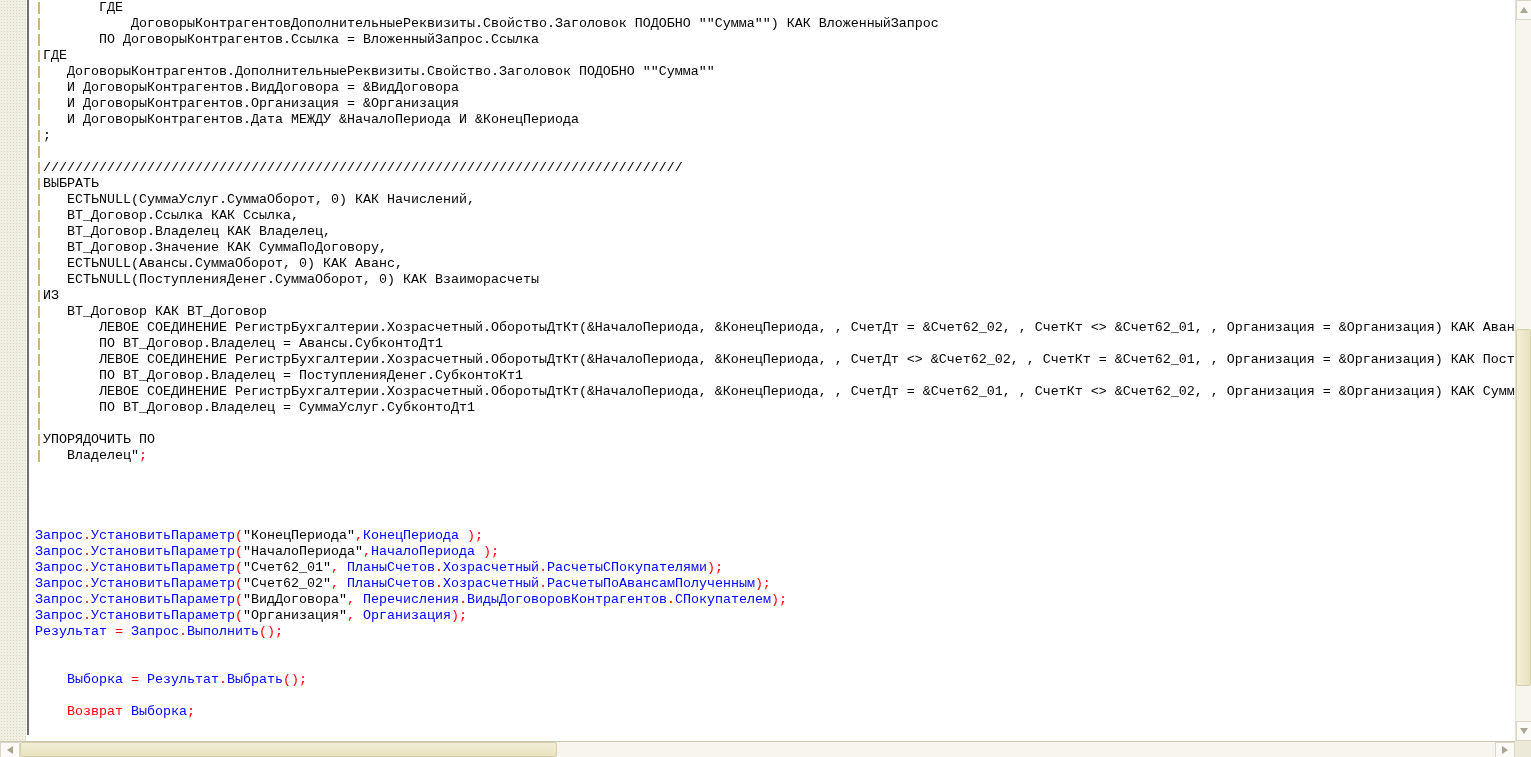 Image resolution: width=1531 pixels, height=757 pixels. Describe the element at coordinates (411, 600) in the screenshot. I see `code-line: Запрос.УстановитьПараметр("ВидДоговора", Перечисления.ВидыДоговоровКонтрагентов.СПокупателем);` at that location.